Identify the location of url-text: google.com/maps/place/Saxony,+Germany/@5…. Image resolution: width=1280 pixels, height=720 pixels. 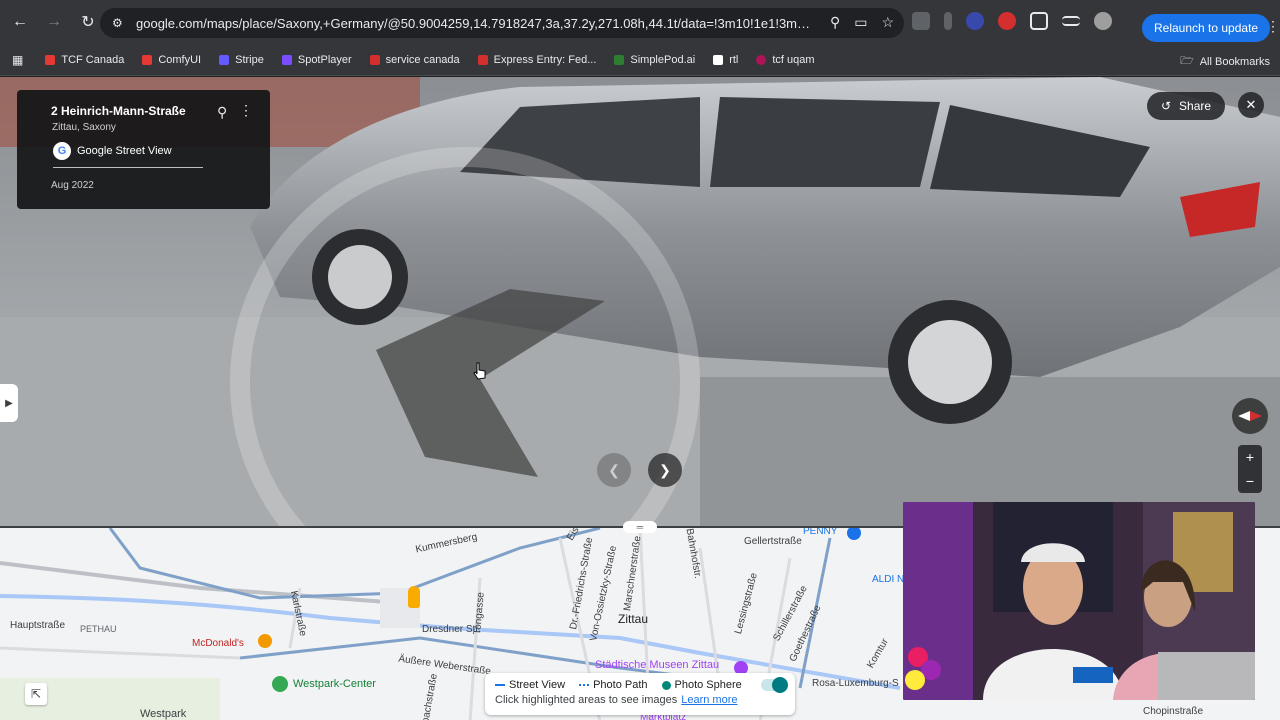
(476, 23).